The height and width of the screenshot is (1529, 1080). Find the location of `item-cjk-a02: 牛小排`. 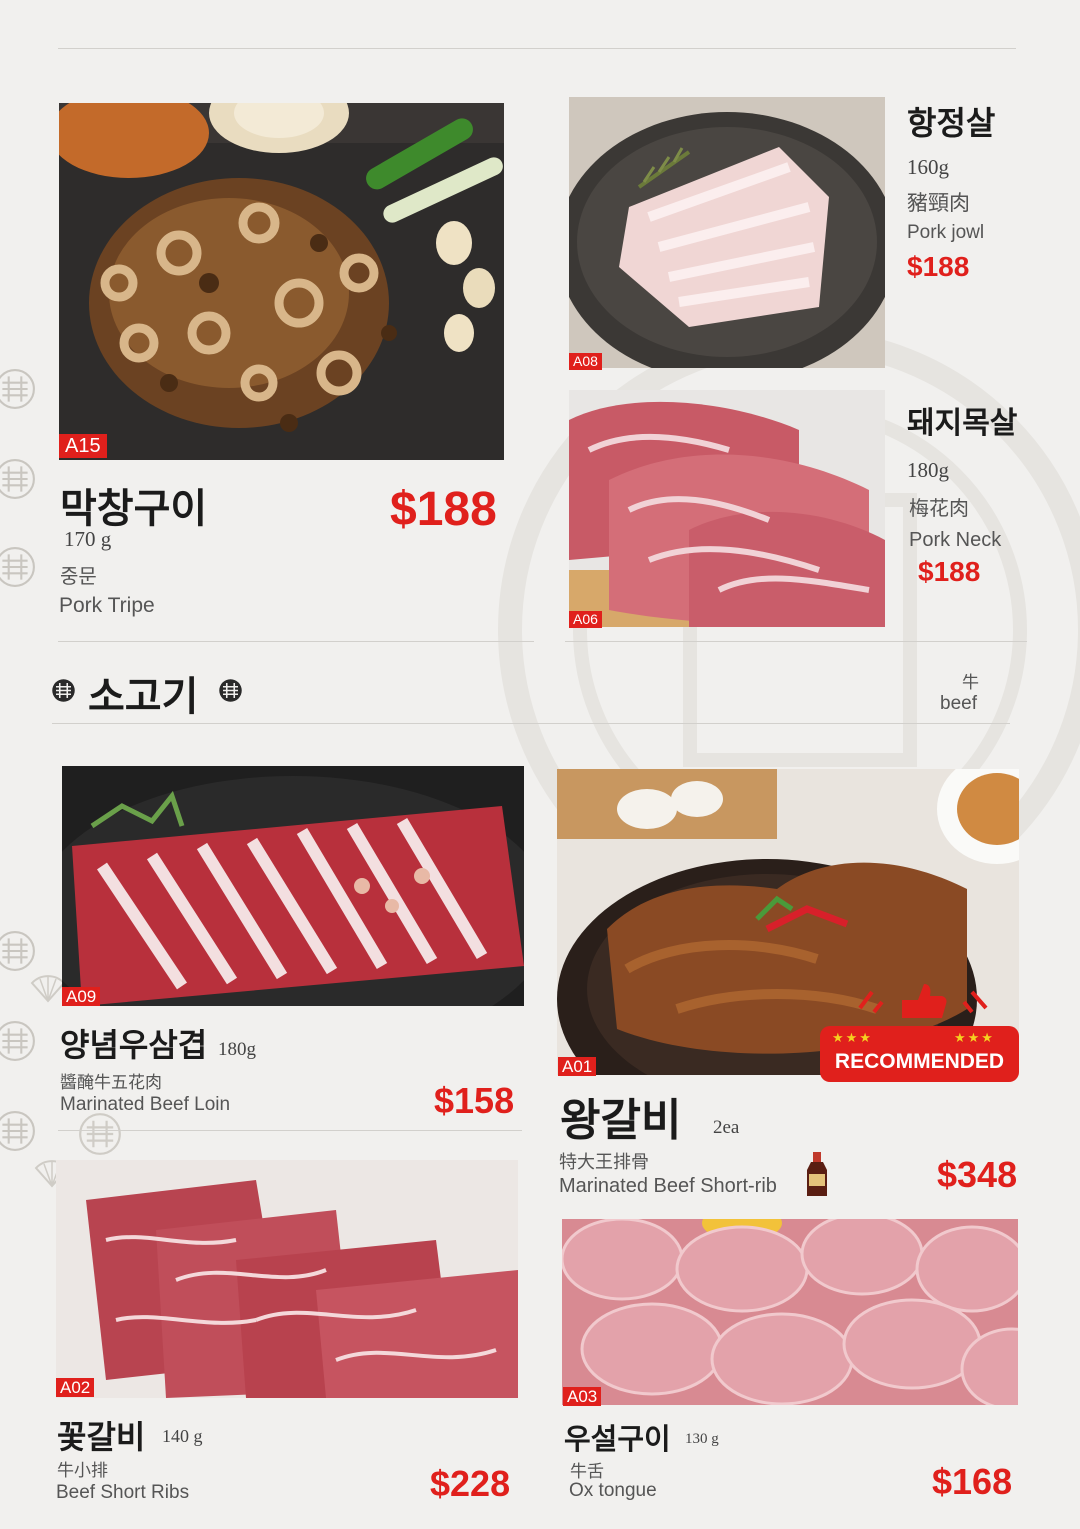

item-cjk-a02: 牛小排 is located at coordinates (82, 1471).